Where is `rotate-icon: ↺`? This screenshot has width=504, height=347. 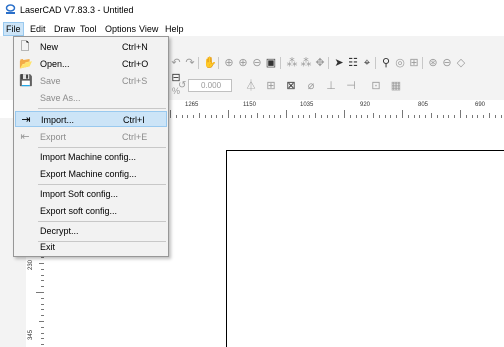 rotate-icon: ↺ is located at coordinates (182, 85).